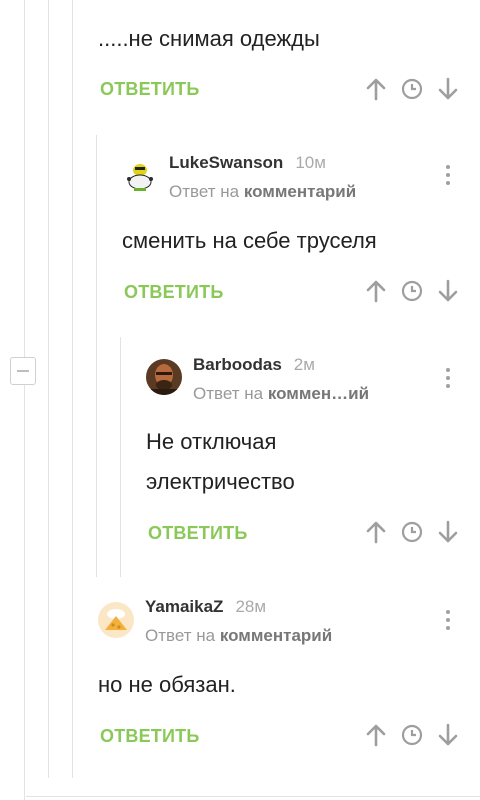 The width and height of the screenshot is (480, 800). I want to click on comment-text-line: Не отключая, so click(211, 441).